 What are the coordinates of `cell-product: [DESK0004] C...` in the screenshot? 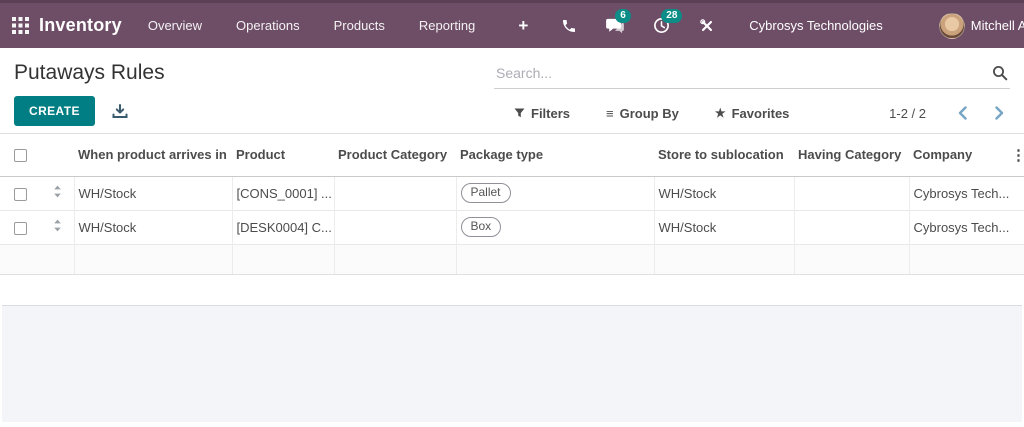 It's located at (282, 226).